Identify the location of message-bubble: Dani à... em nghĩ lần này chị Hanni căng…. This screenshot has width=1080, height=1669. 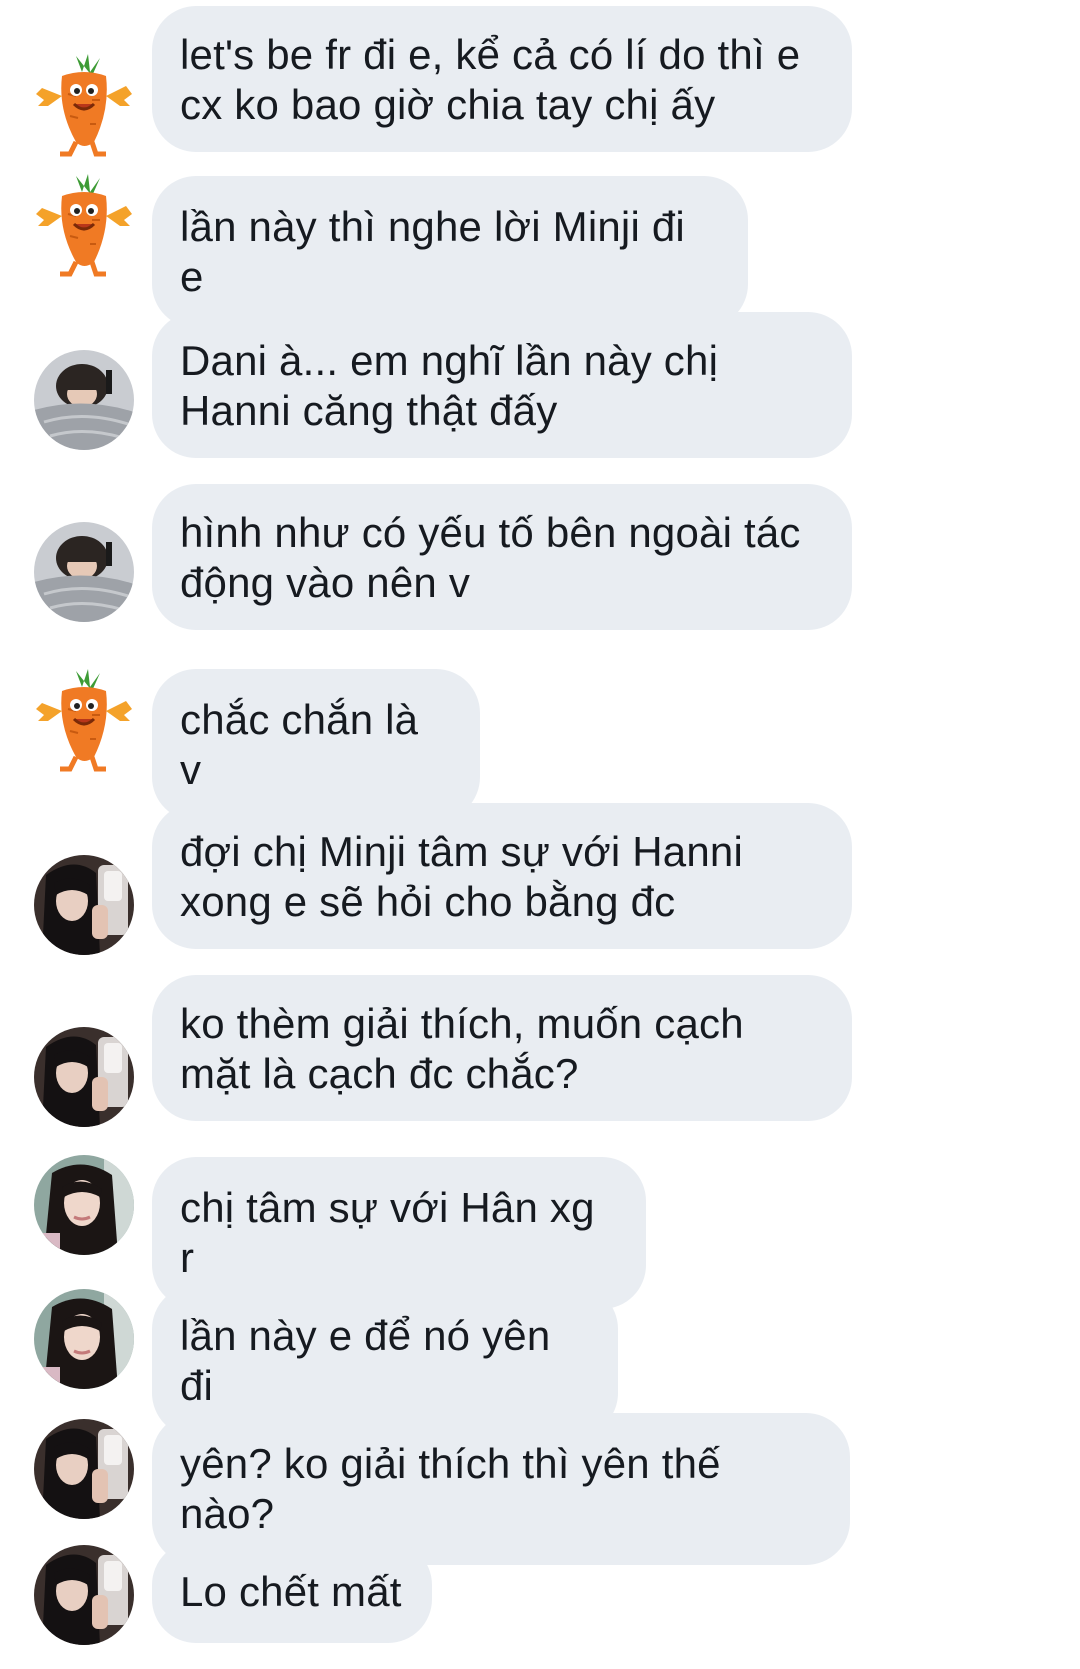
(502, 385).